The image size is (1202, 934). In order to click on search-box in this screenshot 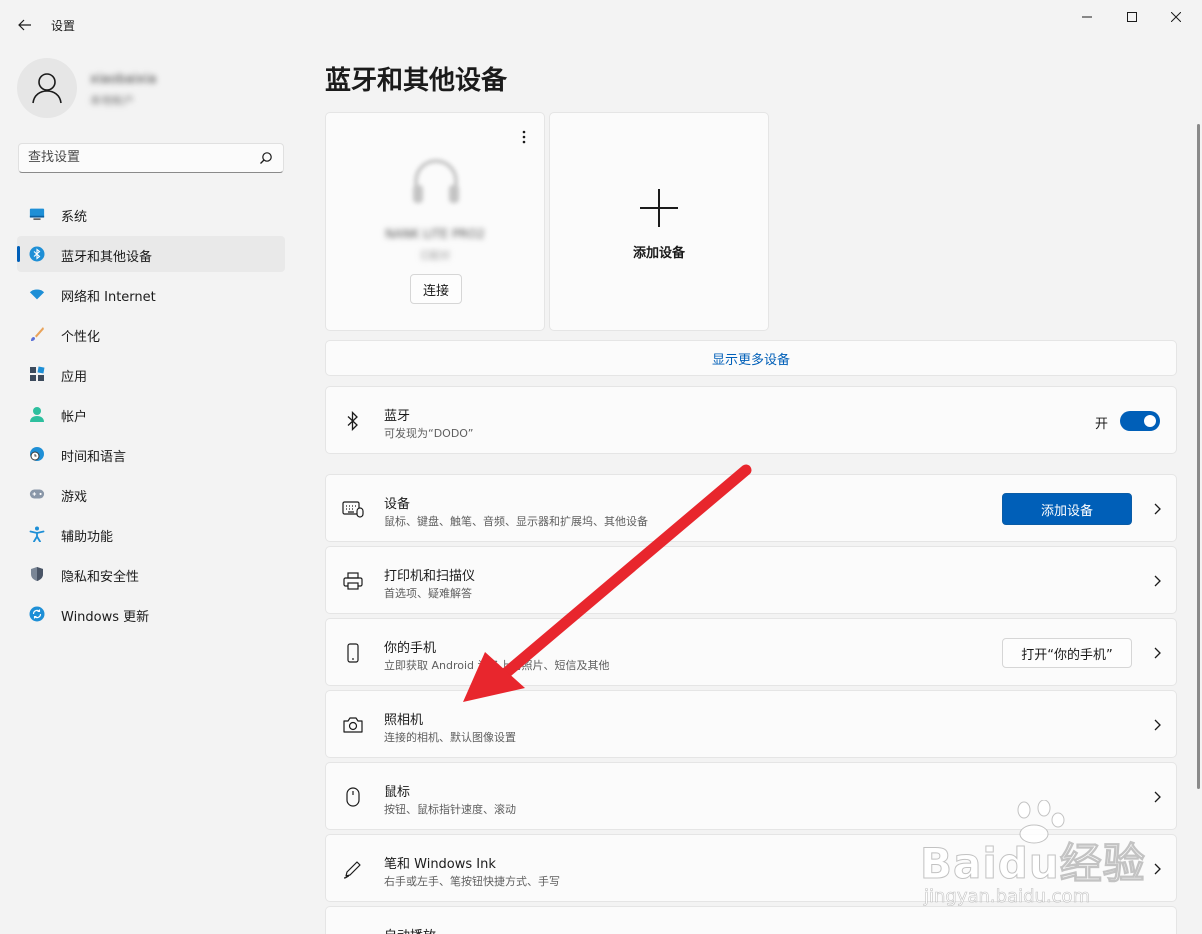, I will do `click(151, 158)`.